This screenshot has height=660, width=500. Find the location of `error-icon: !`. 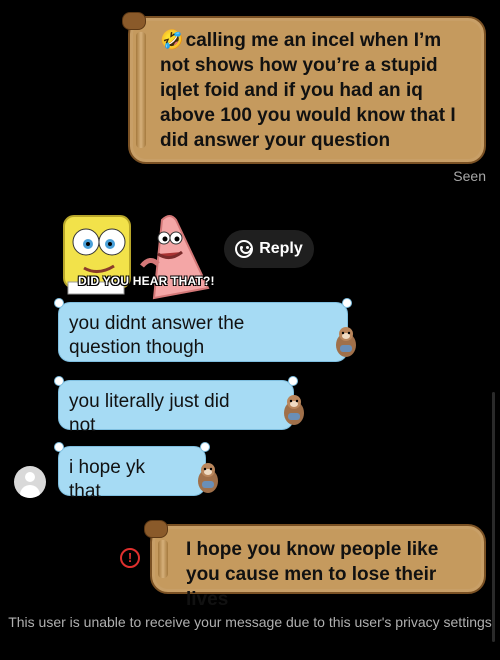

error-icon: ! is located at coordinates (130, 558).